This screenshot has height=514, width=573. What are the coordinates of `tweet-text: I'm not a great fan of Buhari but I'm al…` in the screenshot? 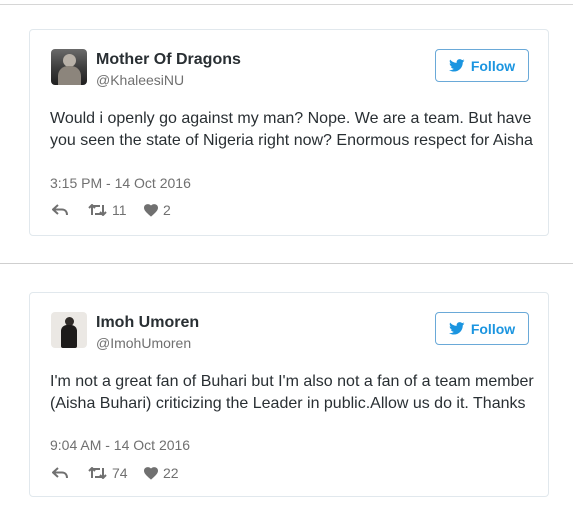 It's located at (292, 392).